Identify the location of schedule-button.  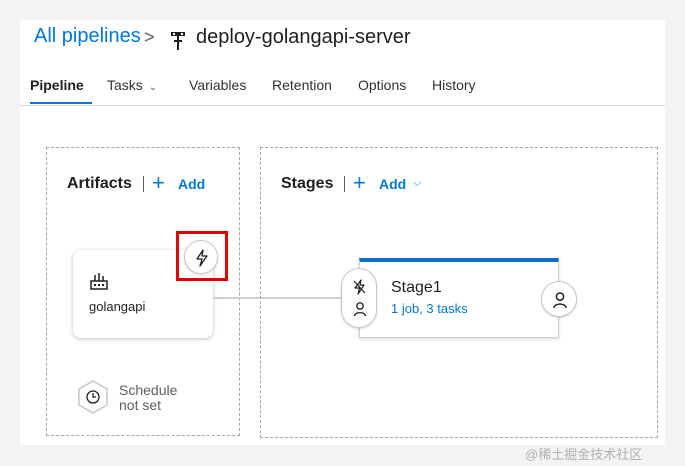
(93, 397).